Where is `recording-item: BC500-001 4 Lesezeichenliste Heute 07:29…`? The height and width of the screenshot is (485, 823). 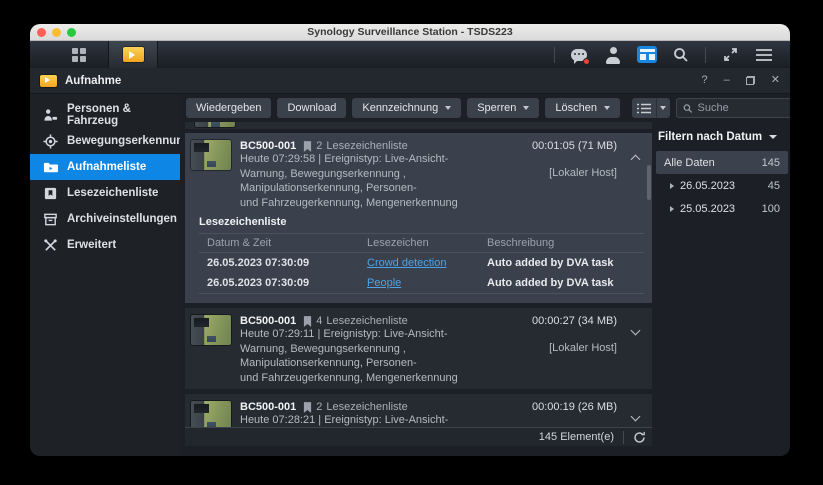
recording-item: BC500-001 4 Lesezeichenliste Heute 07:29… is located at coordinates (418, 348).